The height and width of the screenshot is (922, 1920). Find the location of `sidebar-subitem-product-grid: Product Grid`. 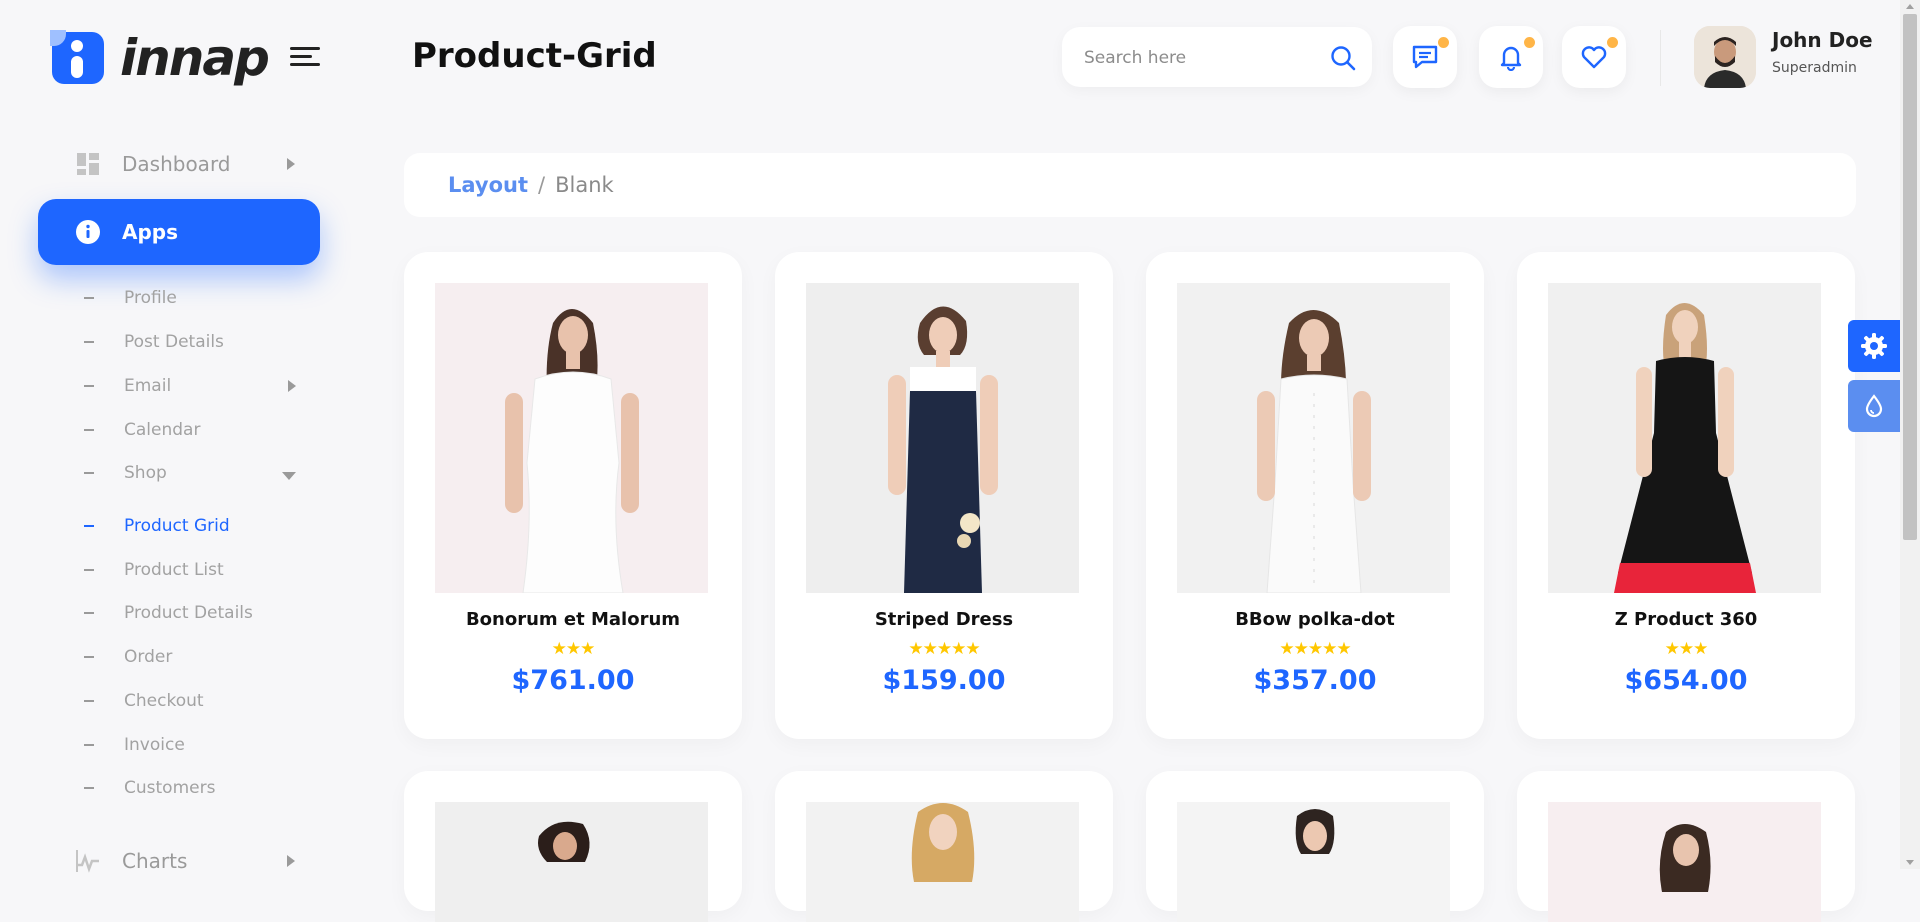

sidebar-subitem-product-grid: Product Grid is located at coordinates (157, 526).